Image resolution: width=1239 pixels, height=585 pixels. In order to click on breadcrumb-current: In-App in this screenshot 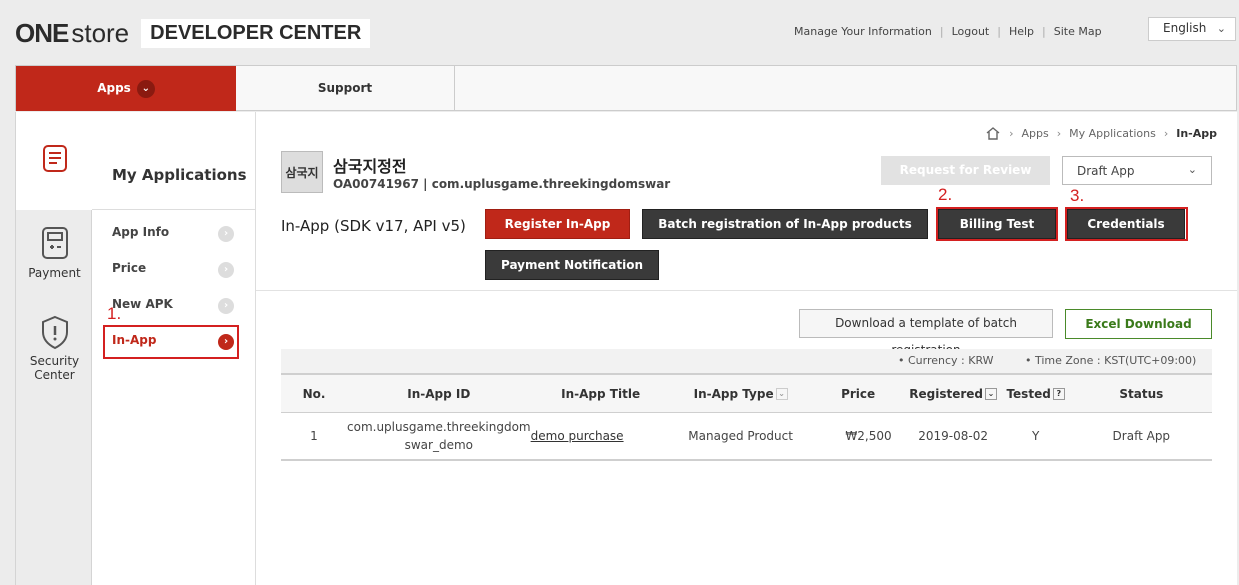, I will do `click(1196, 133)`.